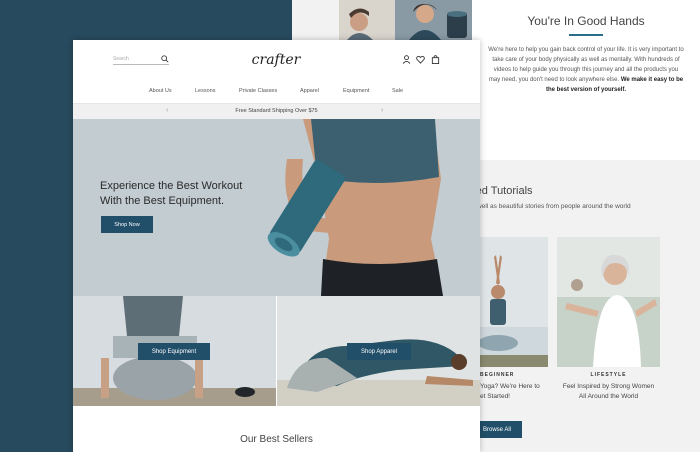 This screenshot has height=452, width=700. Describe the element at coordinates (435, 59) in the screenshot. I see `cart-icon` at that location.